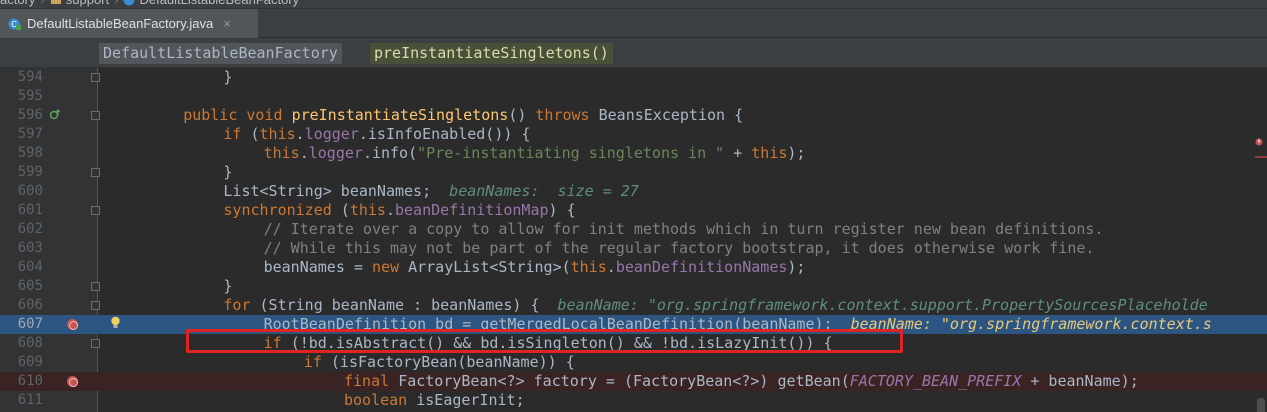 The image size is (1267, 412). I want to click on code-line-599: 599}, so click(633, 172).